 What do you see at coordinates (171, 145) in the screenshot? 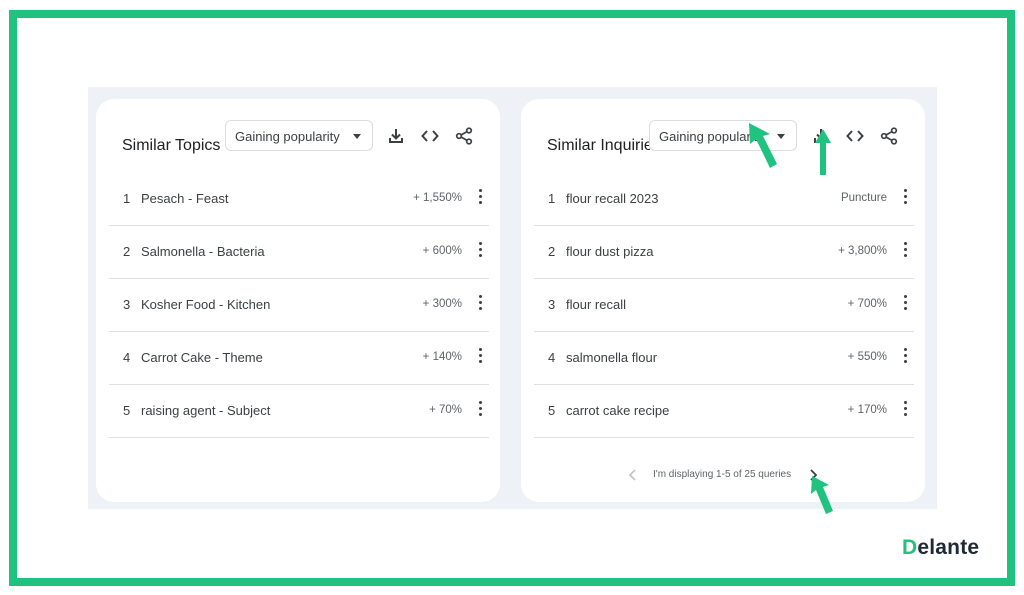
I see `card-title: Similar Topics` at bounding box center [171, 145].